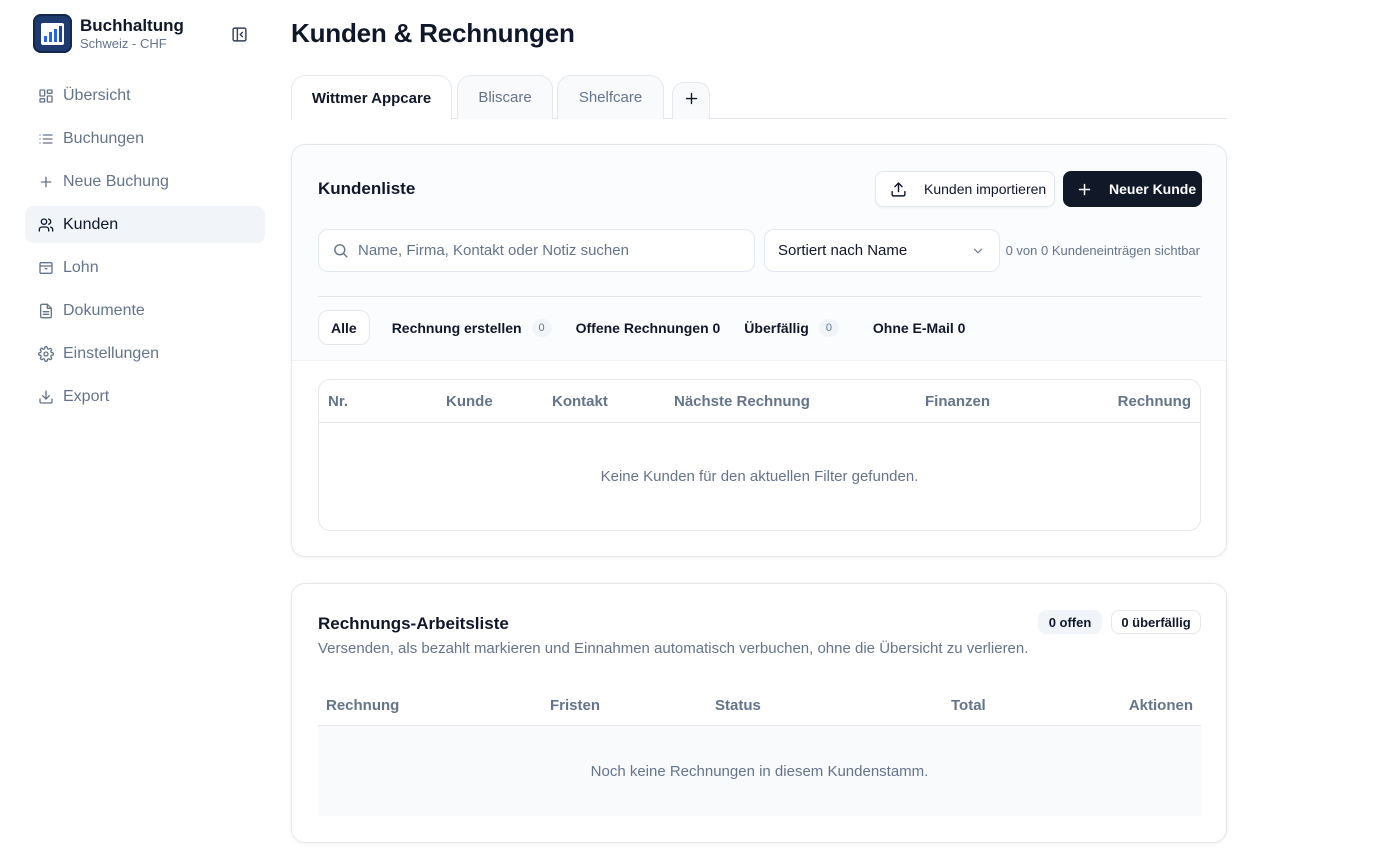 The height and width of the screenshot is (868, 1375). I want to click on add-tab-button, so click(691, 100).